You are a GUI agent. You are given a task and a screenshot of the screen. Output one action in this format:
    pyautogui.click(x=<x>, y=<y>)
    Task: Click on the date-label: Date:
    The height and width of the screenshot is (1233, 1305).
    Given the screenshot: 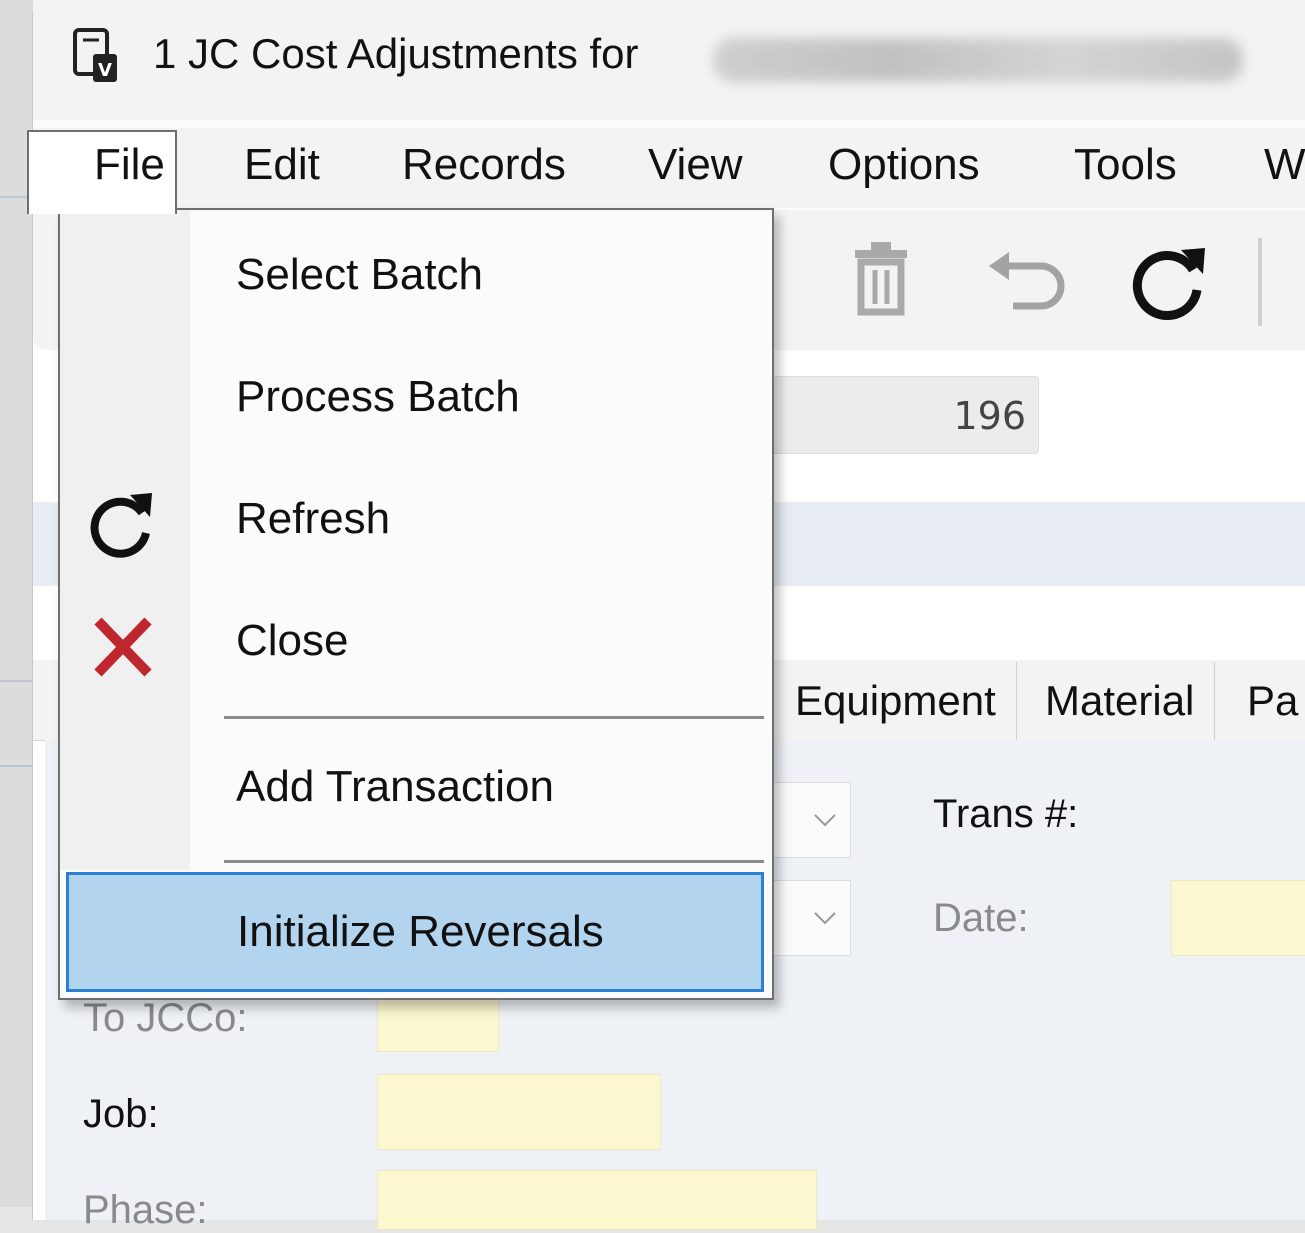 What is the action you would take?
    pyautogui.click(x=981, y=918)
    